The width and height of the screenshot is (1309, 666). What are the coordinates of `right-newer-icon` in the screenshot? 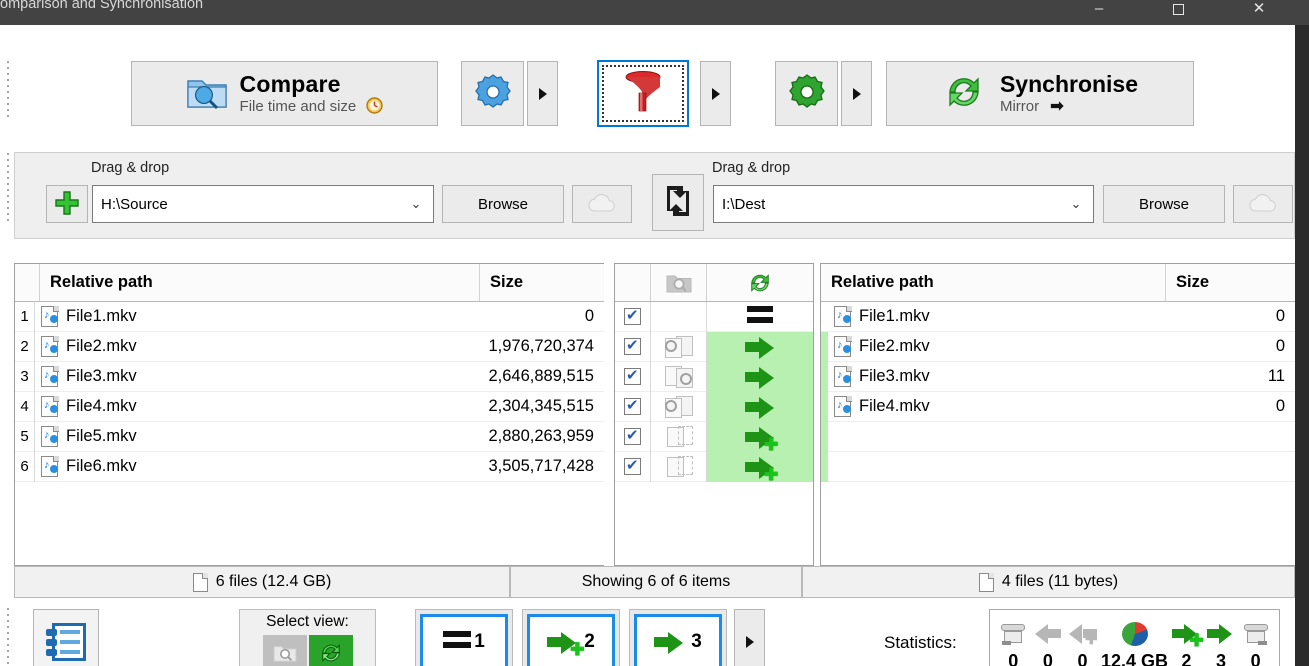 It's located at (678, 376).